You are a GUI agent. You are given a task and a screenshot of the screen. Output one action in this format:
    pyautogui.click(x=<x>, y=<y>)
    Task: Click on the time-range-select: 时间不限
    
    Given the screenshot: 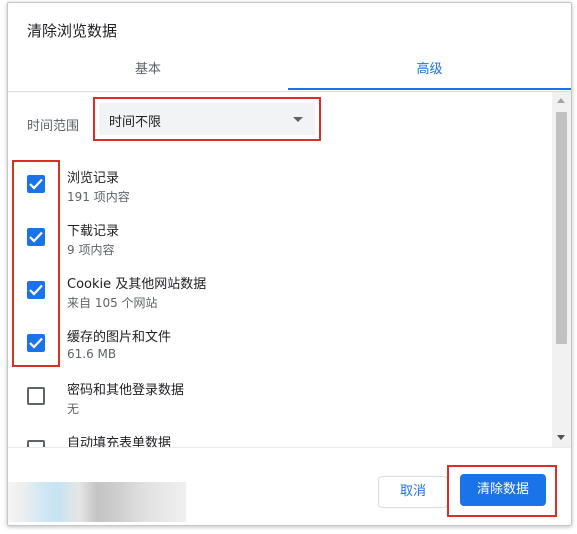 What is the action you would take?
    pyautogui.click(x=207, y=119)
    